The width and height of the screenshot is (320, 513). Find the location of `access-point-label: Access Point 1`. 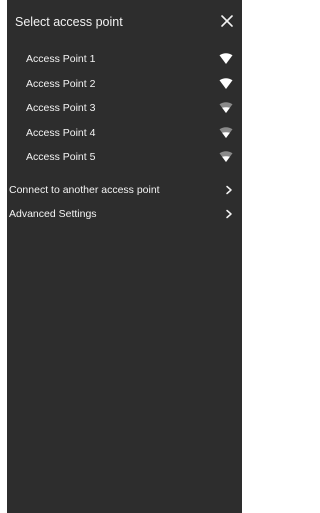

access-point-label: Access Point 1 is located at coordinates (61, 59).